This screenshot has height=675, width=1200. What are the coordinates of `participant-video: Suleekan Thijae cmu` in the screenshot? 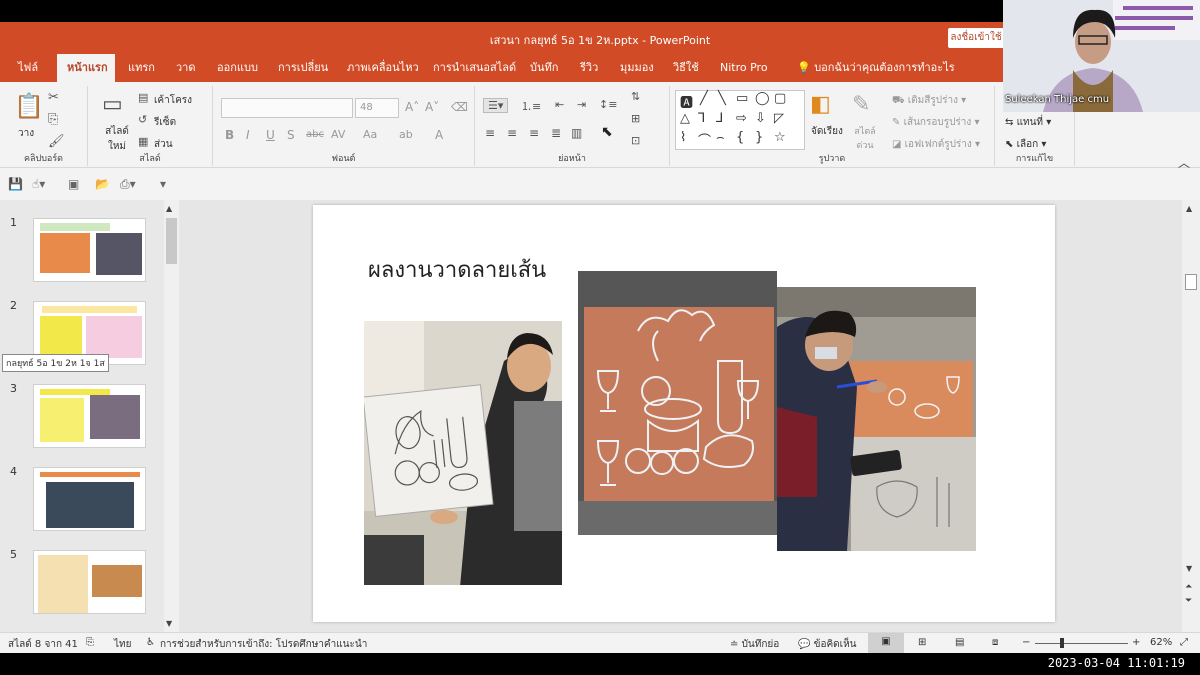 It's located at (1101, 56).